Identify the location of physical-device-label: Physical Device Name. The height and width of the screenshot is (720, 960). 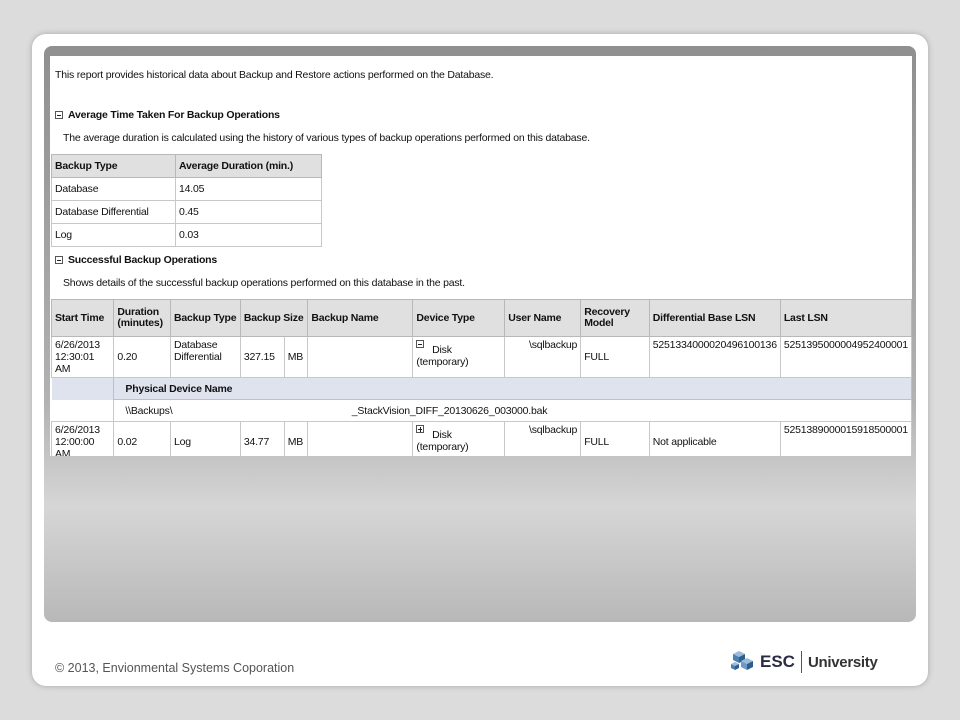
(512, 388).